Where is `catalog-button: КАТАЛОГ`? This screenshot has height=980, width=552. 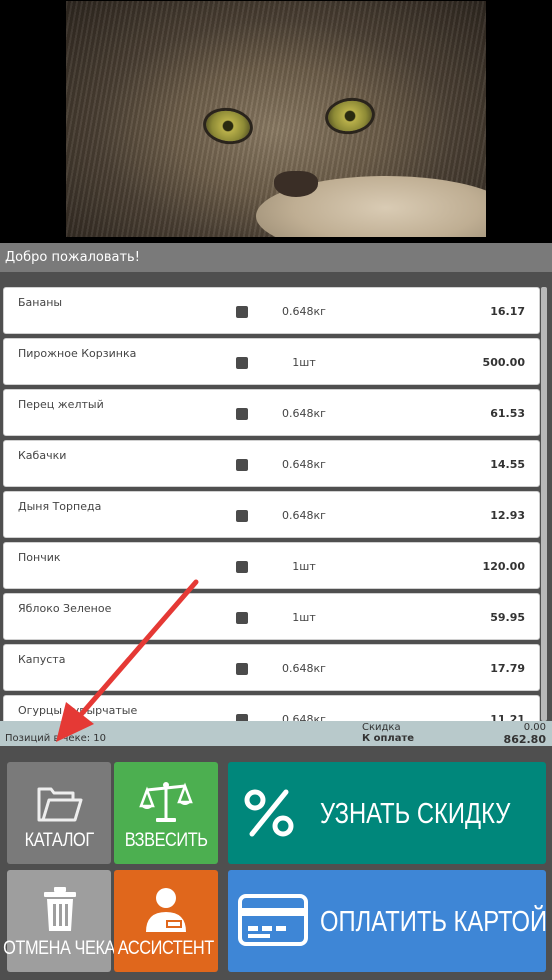 catalog-button: КАТАЛОГ is located at coordinates (59, 813).